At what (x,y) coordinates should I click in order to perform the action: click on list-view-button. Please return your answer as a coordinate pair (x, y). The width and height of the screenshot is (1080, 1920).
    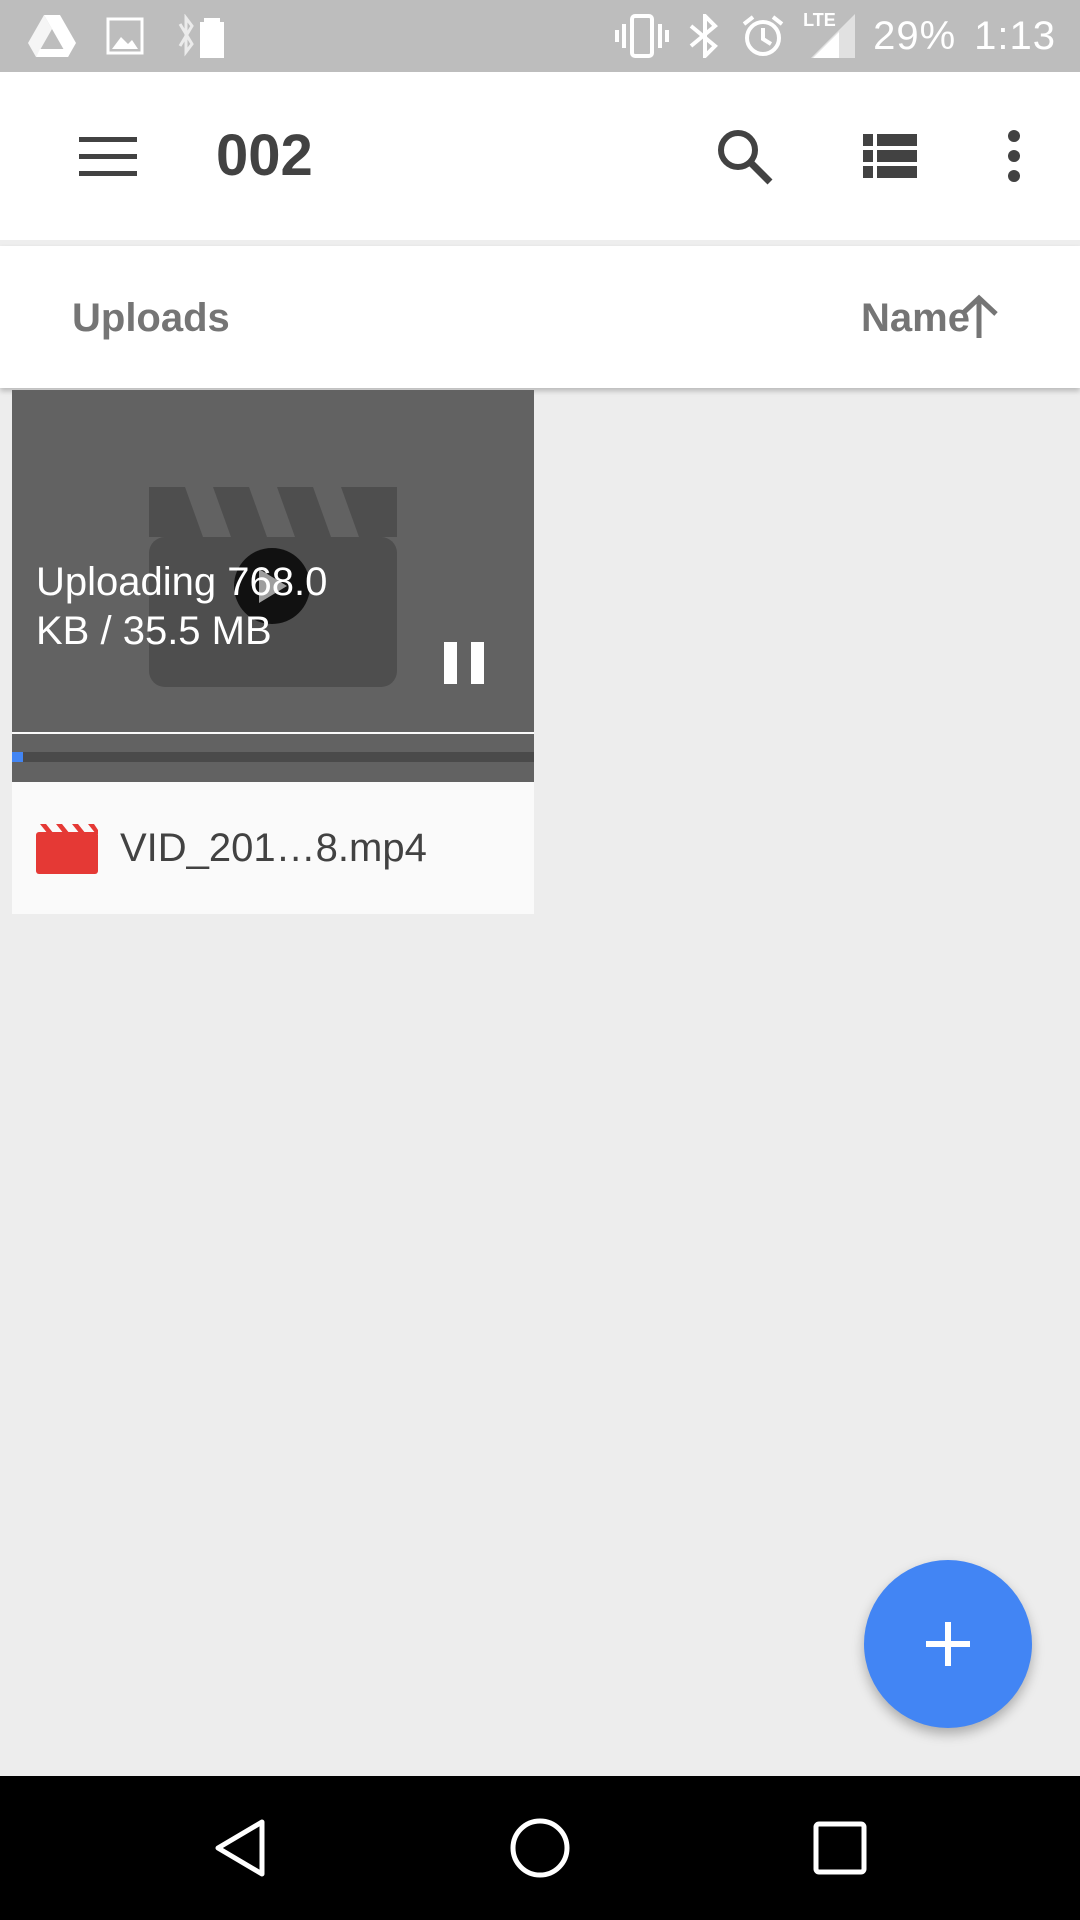
    Looking at the image, I should click on (890, 156).